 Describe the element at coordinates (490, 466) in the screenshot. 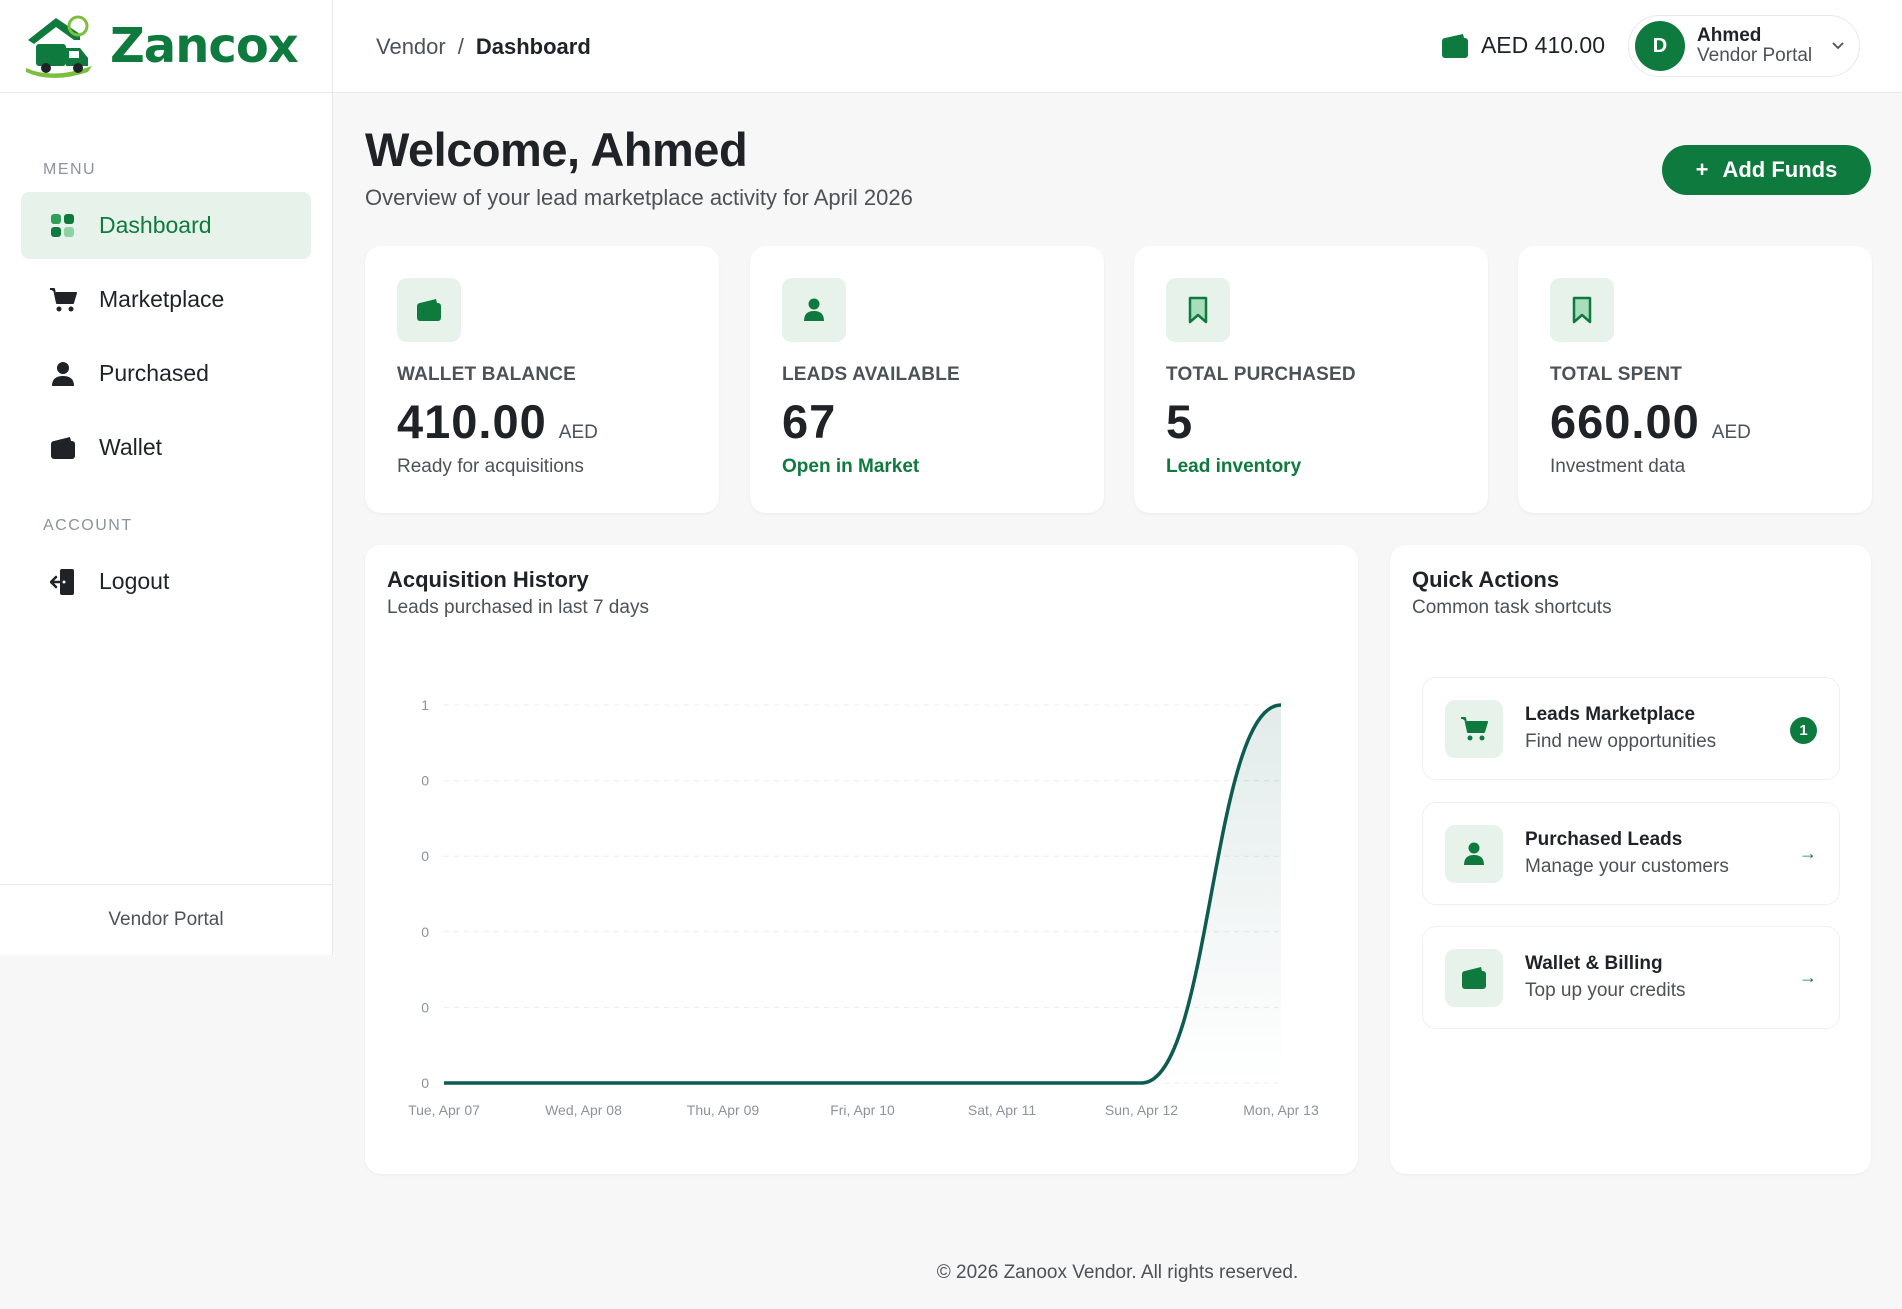

I see `stat-note: Ready for acquisitions` at that location.